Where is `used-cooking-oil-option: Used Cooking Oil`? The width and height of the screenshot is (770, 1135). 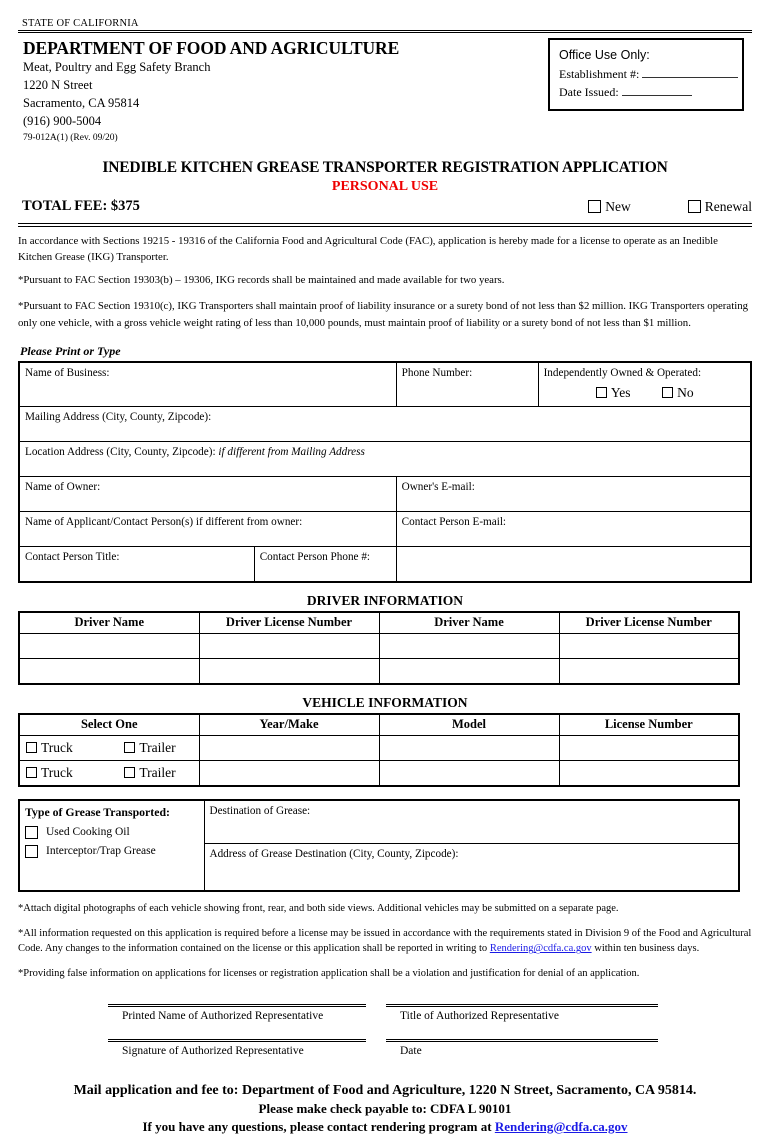
used-cooking-oil-option: Used Cooking Oil is located at coordinates (112, 832).